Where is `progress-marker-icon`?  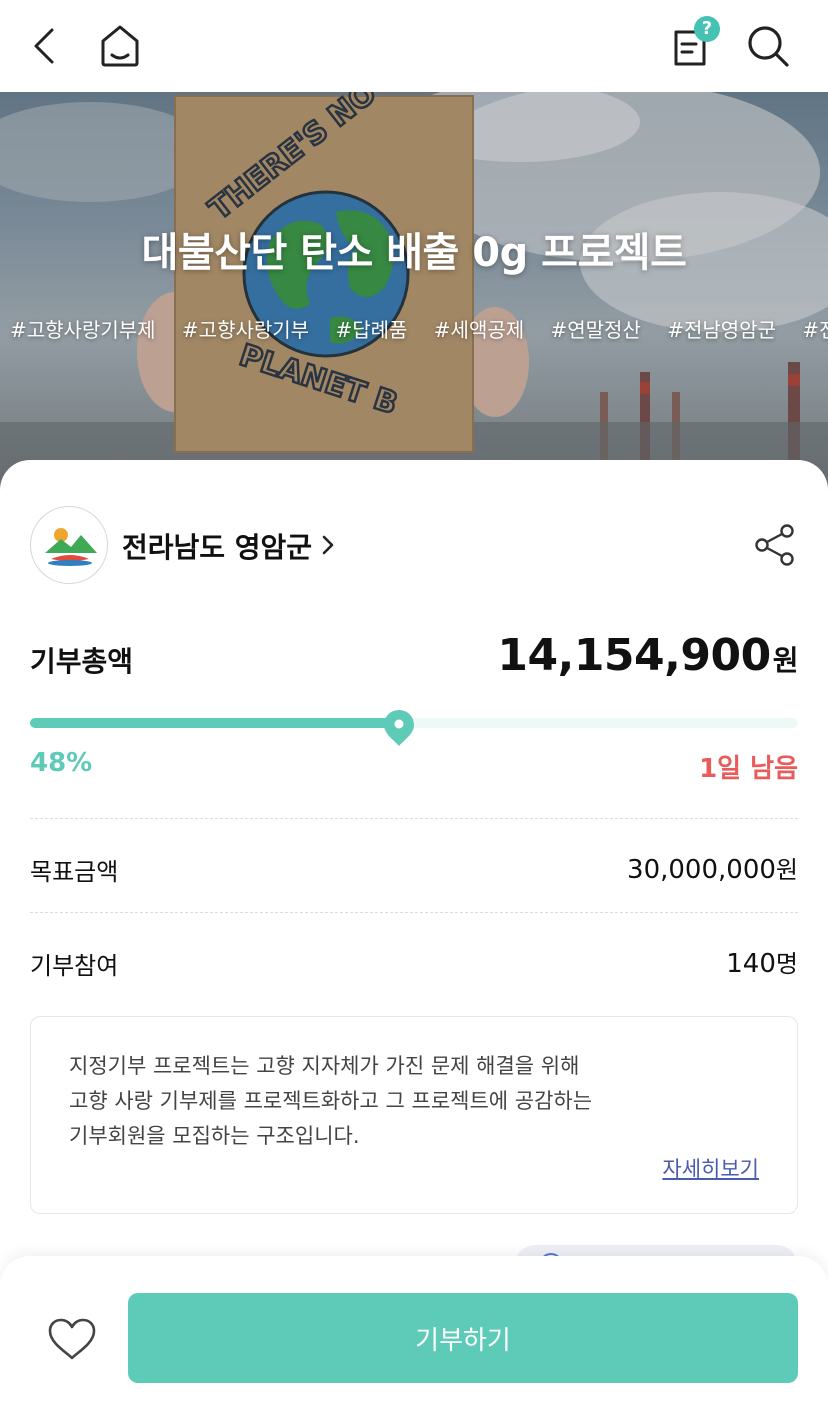
progress-marker-icon is located at coordinates (399, 728).